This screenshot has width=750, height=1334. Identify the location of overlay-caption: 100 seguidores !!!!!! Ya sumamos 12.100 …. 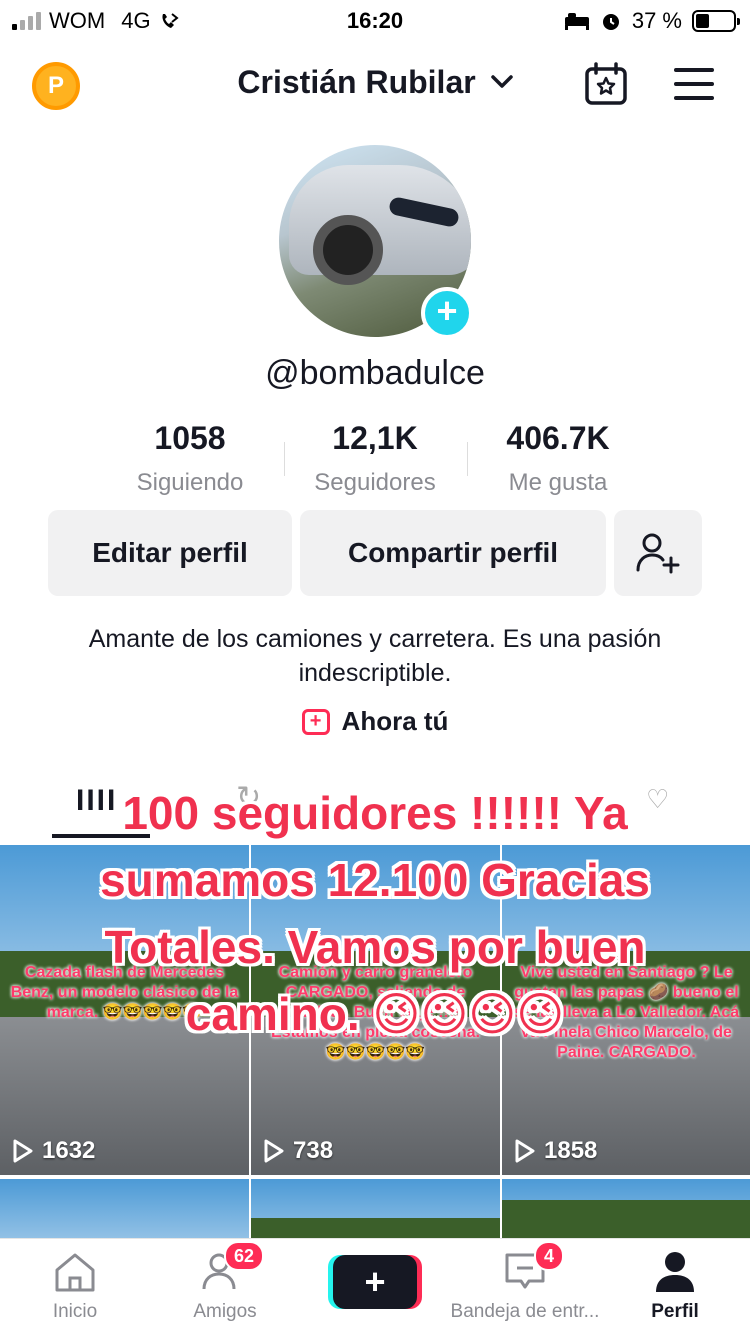
(375, 913).